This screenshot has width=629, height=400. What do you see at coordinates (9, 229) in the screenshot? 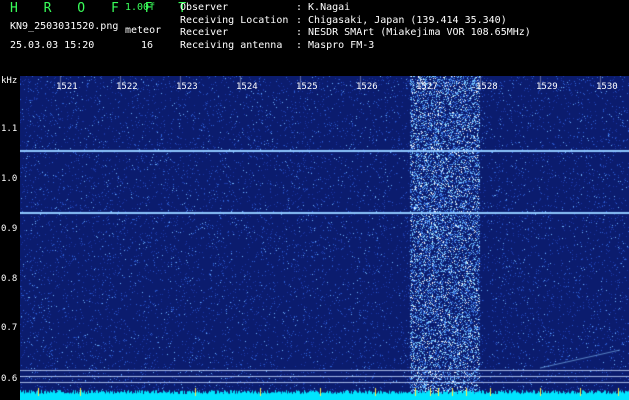
I see `freq-label: 0.9` at bounding box center [9, 229].